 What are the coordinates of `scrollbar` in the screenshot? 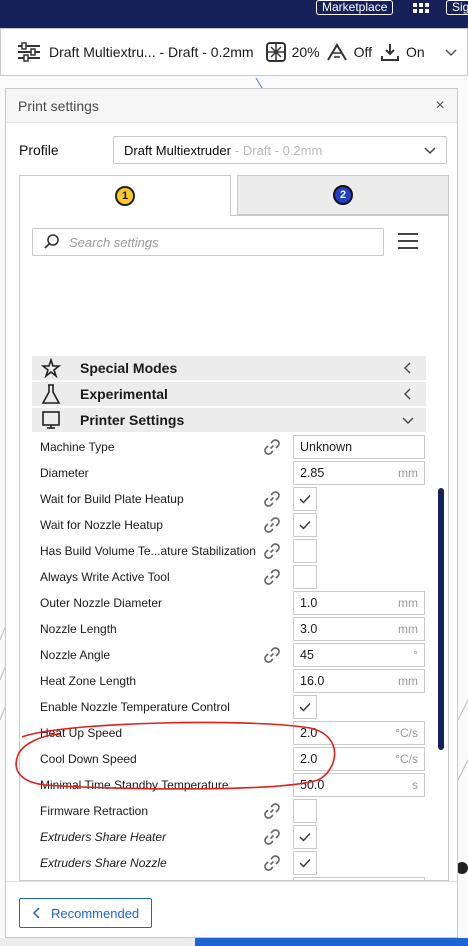 It's located at (441, 619).